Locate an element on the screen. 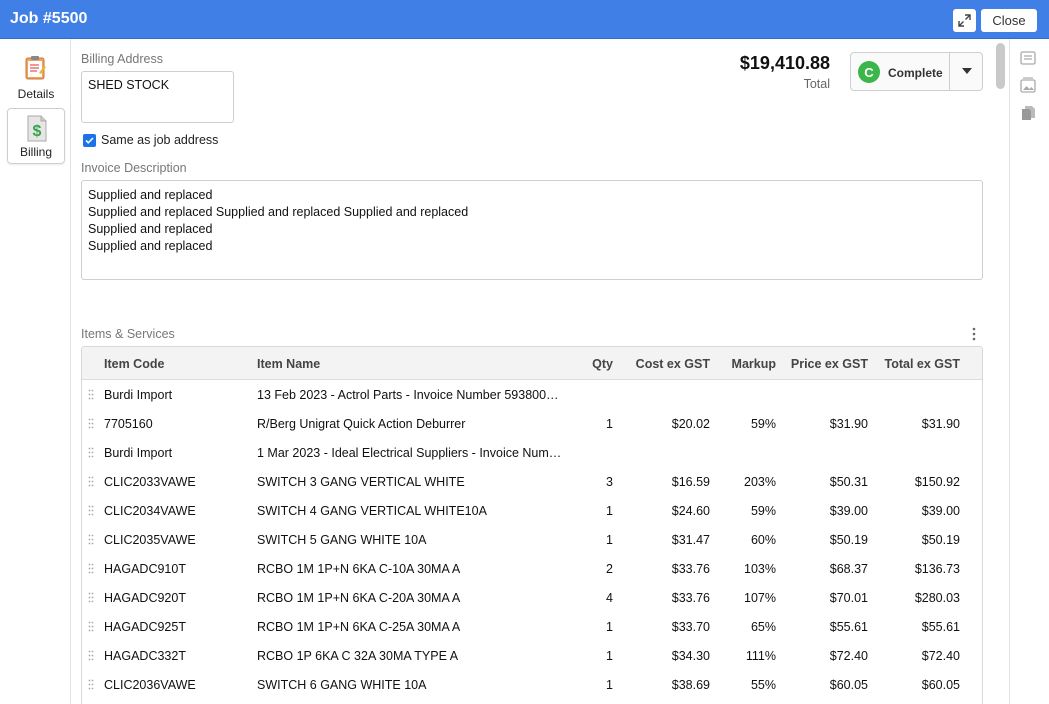  cell-cost: $16.59 is located at coordinates (690, 482).